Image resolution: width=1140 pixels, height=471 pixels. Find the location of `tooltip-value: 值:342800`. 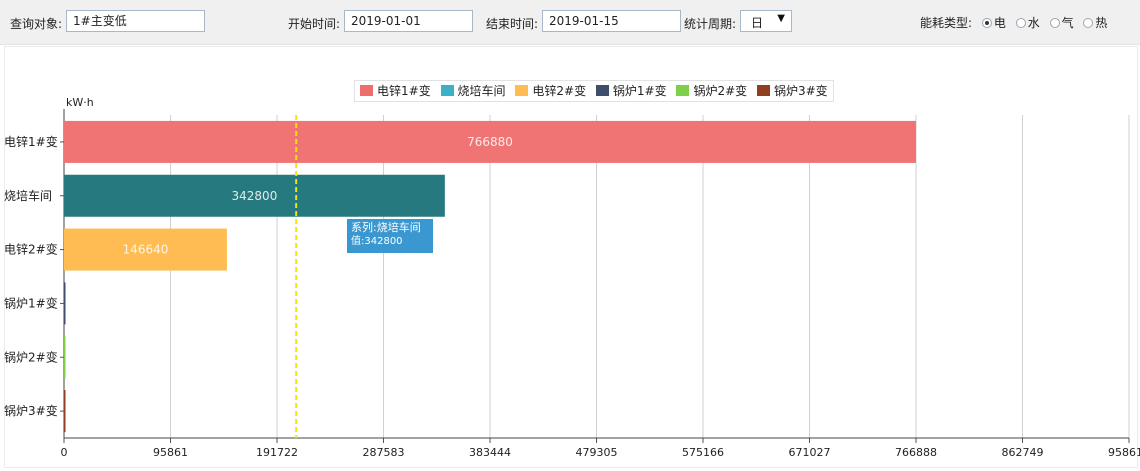

tooltip-value: 值:342800 is located at coordinates (377, 241).